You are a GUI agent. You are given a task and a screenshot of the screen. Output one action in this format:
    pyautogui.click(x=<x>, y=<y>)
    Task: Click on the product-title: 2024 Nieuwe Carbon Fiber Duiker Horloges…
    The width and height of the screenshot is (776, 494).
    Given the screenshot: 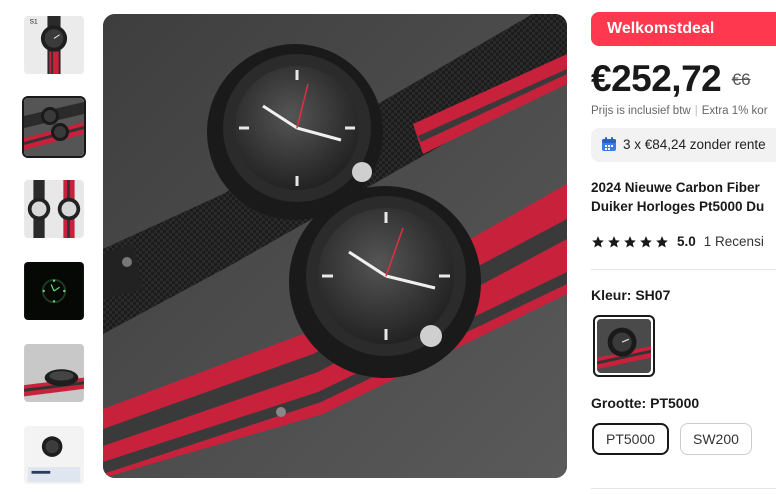 What is the action you would take?
    pyautogui.click(x=683, y=197)
    